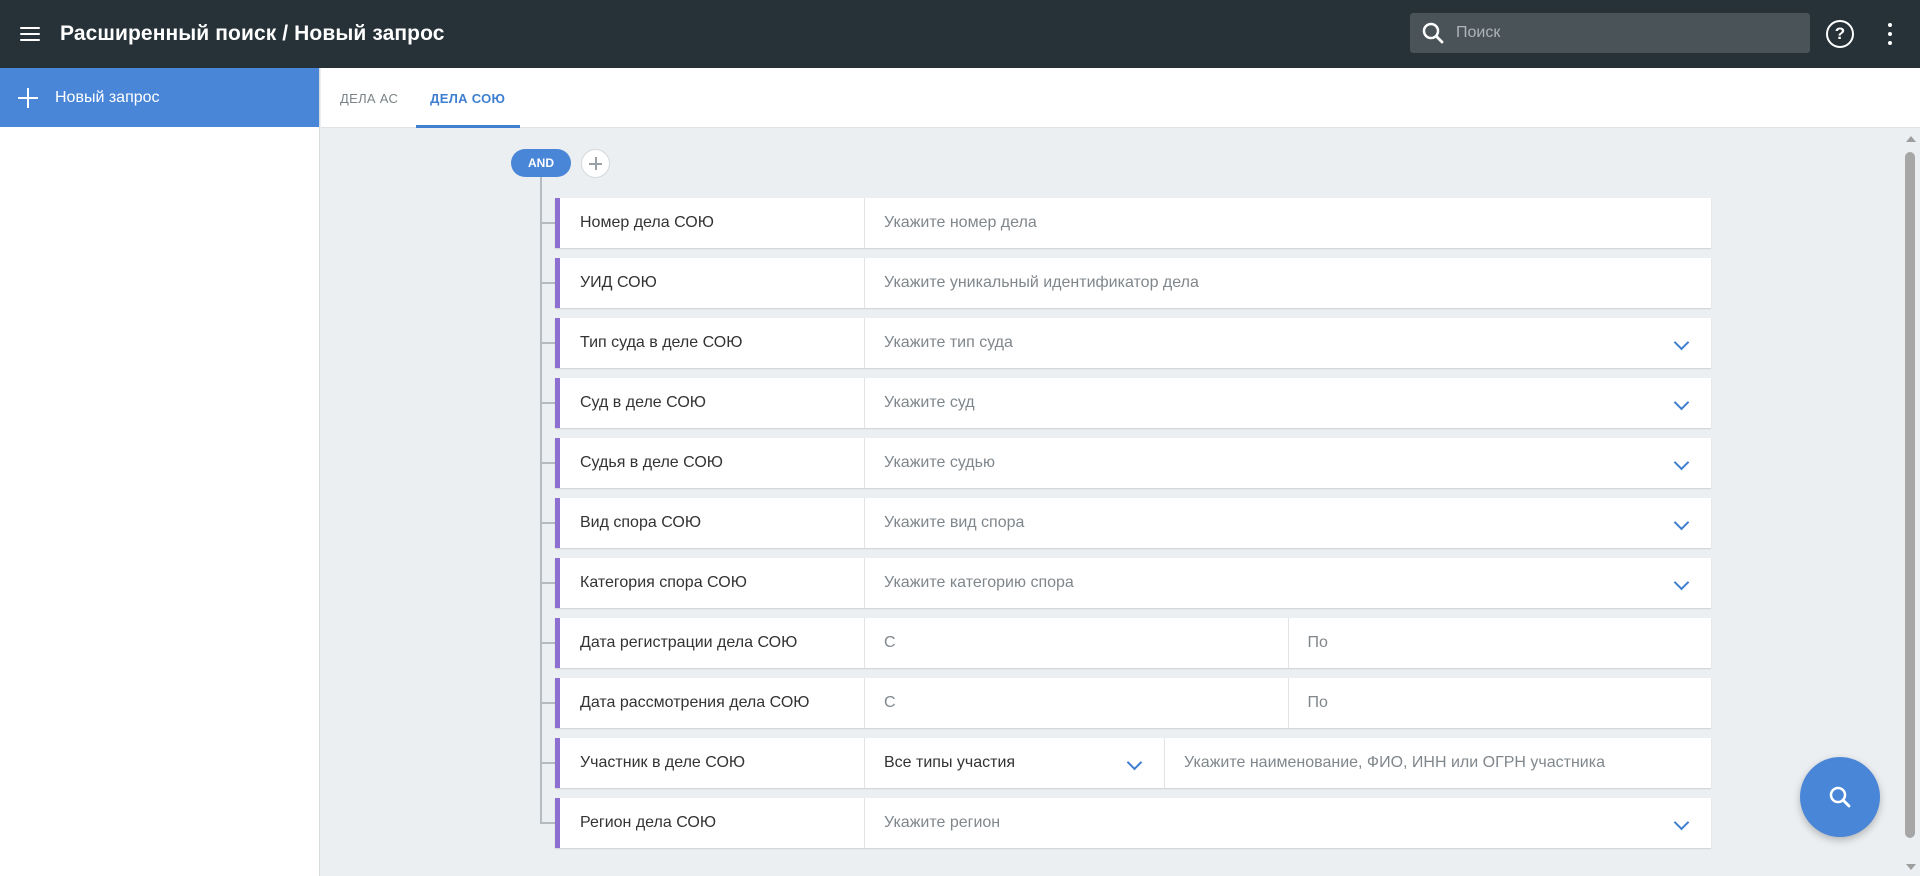 The height and width of the screenshot is (876, 1920). I want to click on rule-court: Суд в деле СОЮ, so click(1133, 403).